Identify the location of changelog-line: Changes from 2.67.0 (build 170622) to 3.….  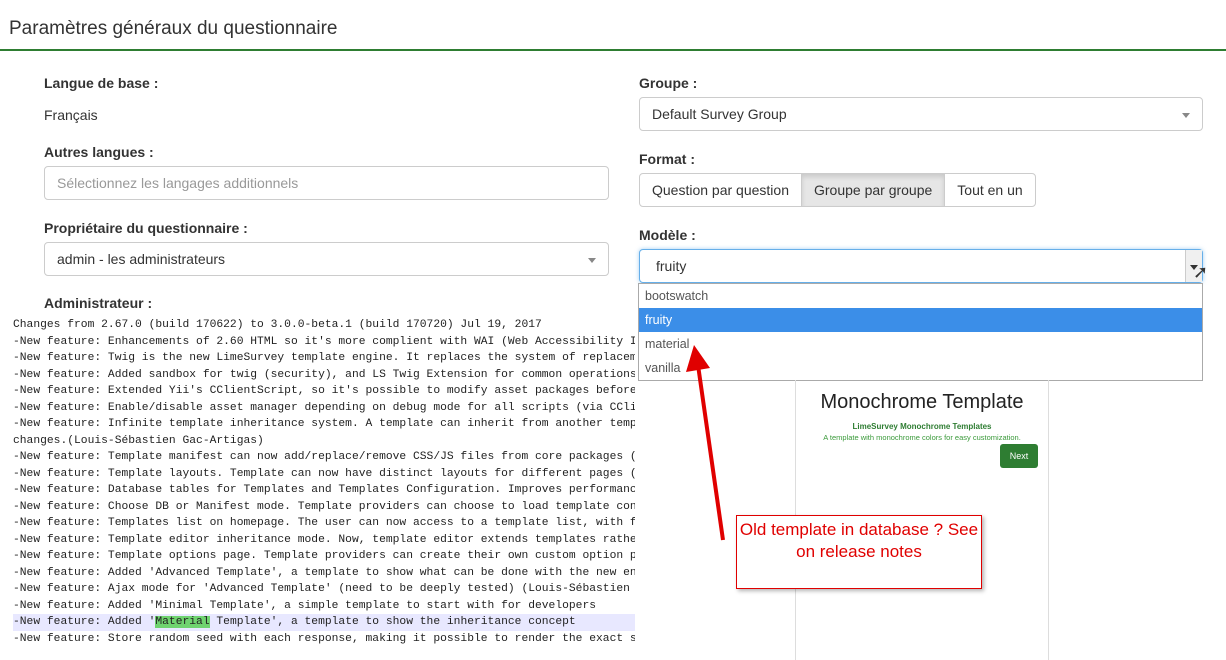
(277, 325).